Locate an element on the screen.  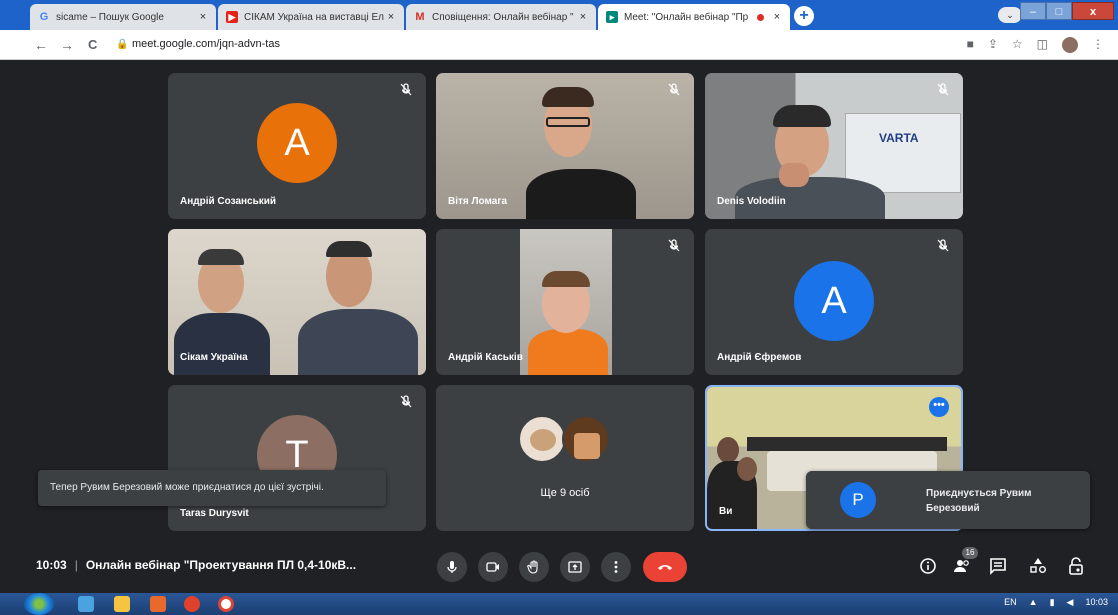
participants-count-badge: 16 is located at coordinates (970, 553).